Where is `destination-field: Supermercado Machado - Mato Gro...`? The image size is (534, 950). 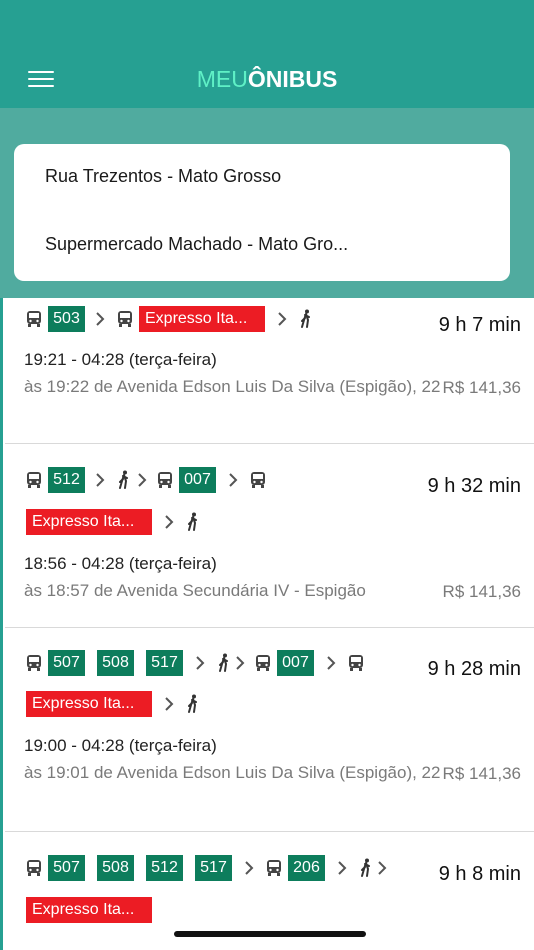 destination-field: Supermercado Machado - Mato Gro... is located at coordinates (196, 244).